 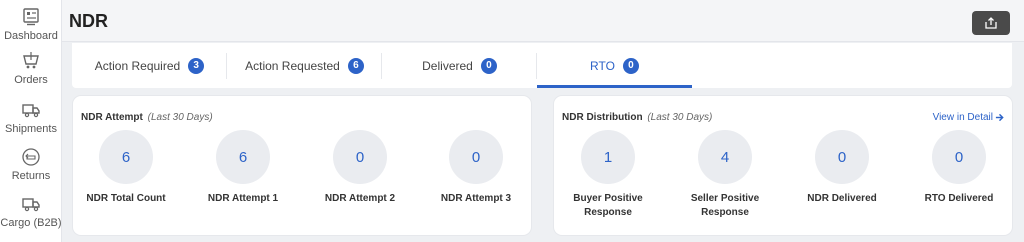 I want to click on card-title: NDR Attempt (Last 30 Days), so click(x=147, y=117).